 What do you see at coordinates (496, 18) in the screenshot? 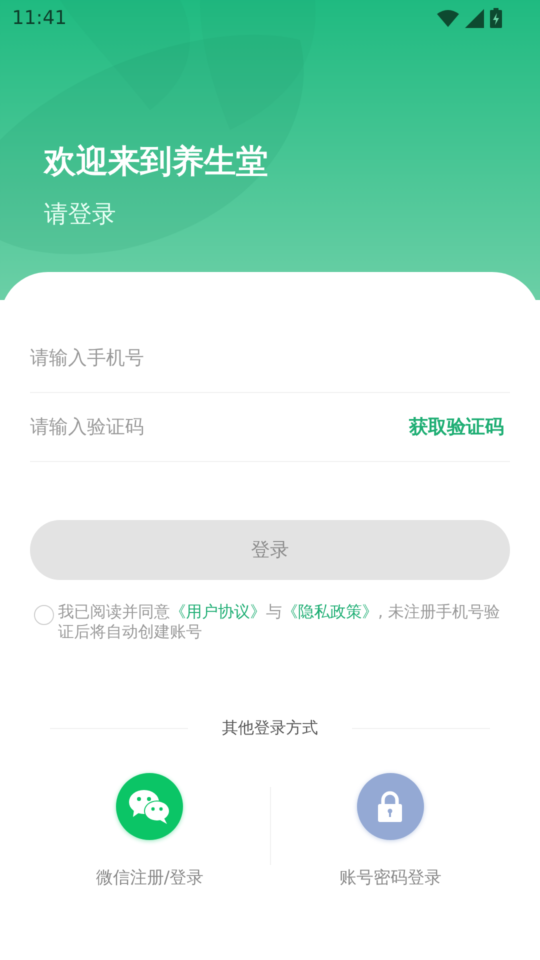
I see `battery-icon` at bounding box center [496, 18].